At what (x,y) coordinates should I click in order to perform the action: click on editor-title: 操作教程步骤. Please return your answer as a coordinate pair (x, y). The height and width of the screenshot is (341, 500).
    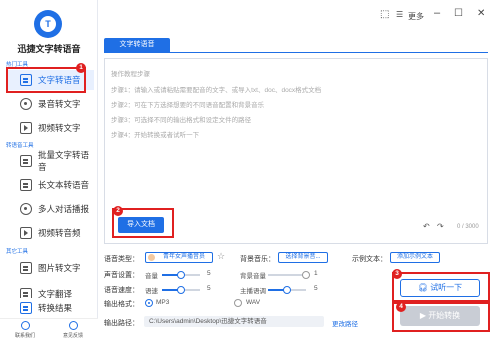
    Looking at the image, I should click on (130, 74).